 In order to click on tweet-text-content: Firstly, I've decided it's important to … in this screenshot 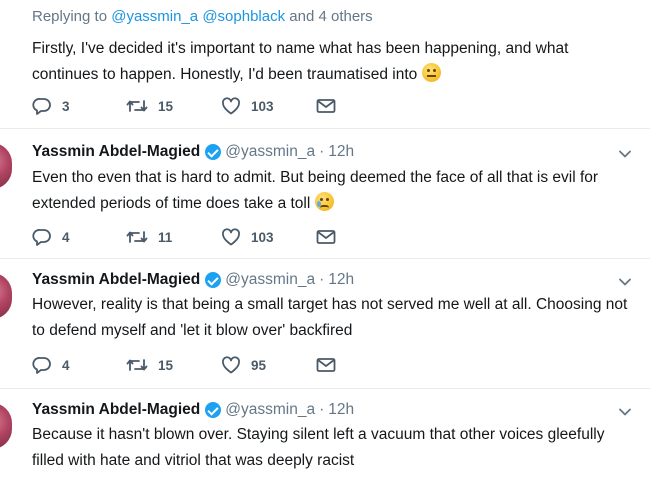, I will do `click(300, 61)`.